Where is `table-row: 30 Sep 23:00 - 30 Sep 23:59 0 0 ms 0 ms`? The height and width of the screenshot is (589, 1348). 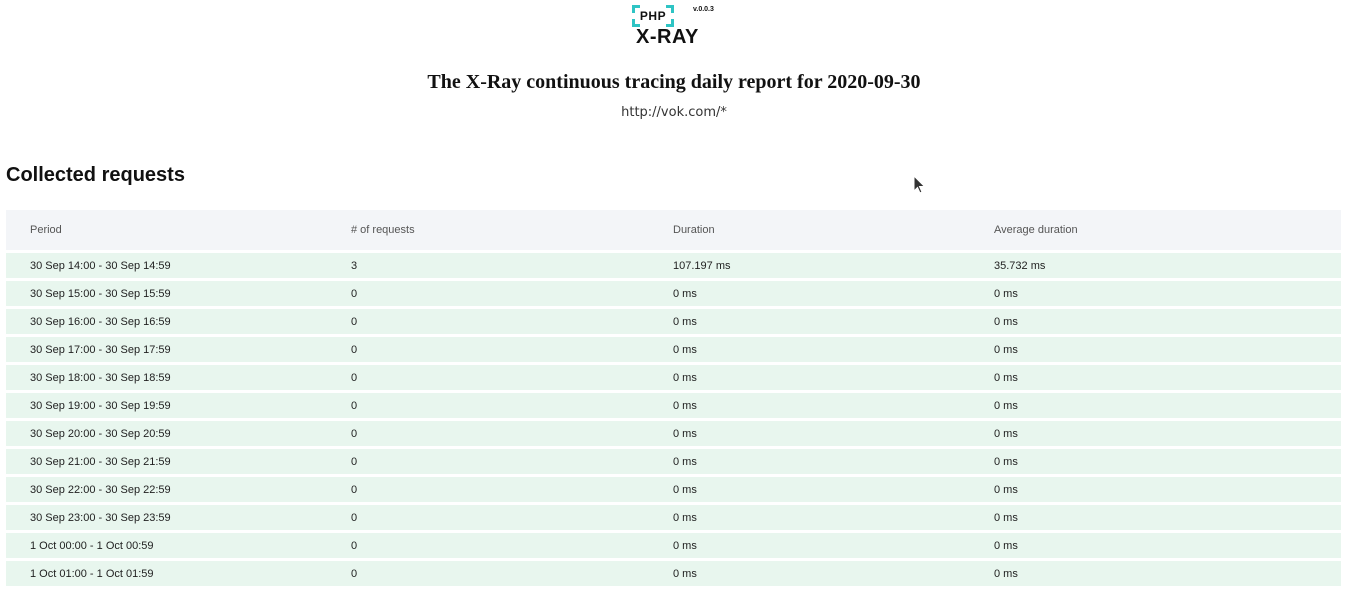
table-row: 30 Sep 23:00 - 30 Sep 23:59 0 0 ms 0 ms is located at coordinates (673, 517).